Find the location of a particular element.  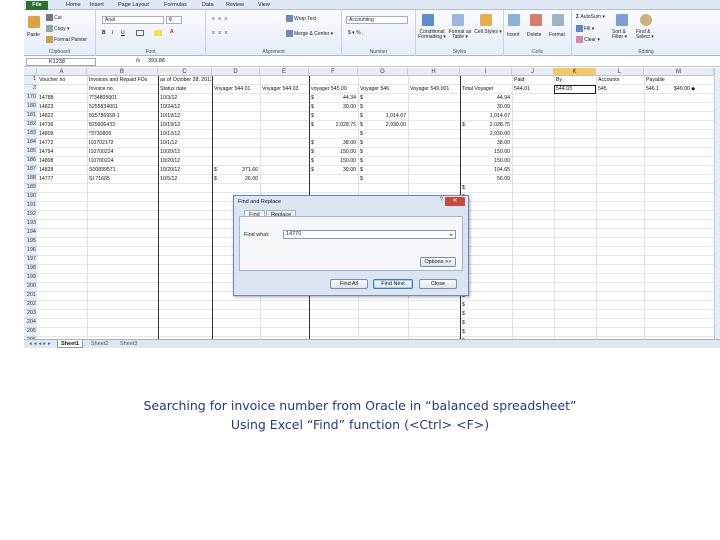

find-select-button: Find & Select ▾ is located at coordinates (649, 35).